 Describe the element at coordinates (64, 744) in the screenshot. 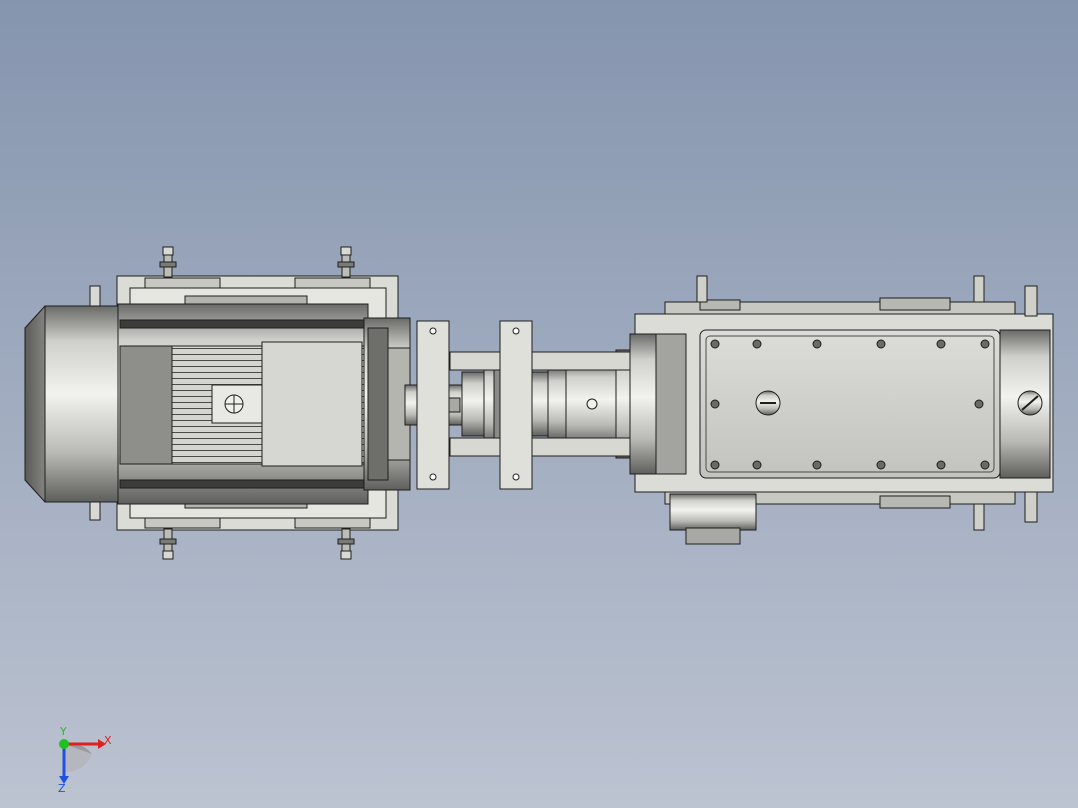

I see `y-axis-dot` at that location.